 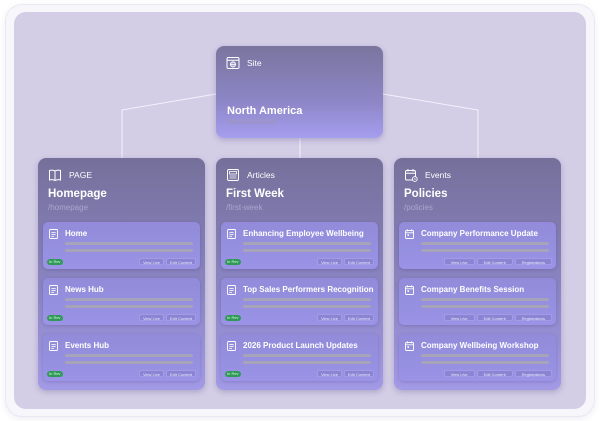 I want to click on card-title: Homepage, so click(x=77, y=194).